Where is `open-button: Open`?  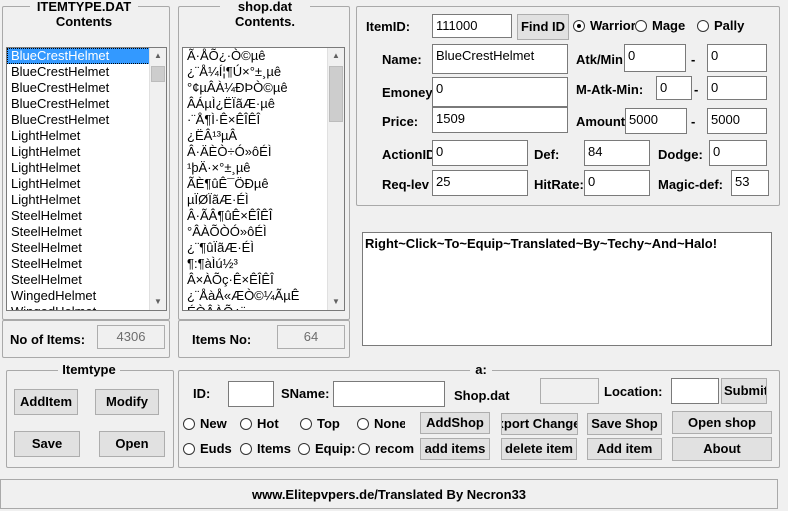 open-button: Open is located at coordinates (132, 444).